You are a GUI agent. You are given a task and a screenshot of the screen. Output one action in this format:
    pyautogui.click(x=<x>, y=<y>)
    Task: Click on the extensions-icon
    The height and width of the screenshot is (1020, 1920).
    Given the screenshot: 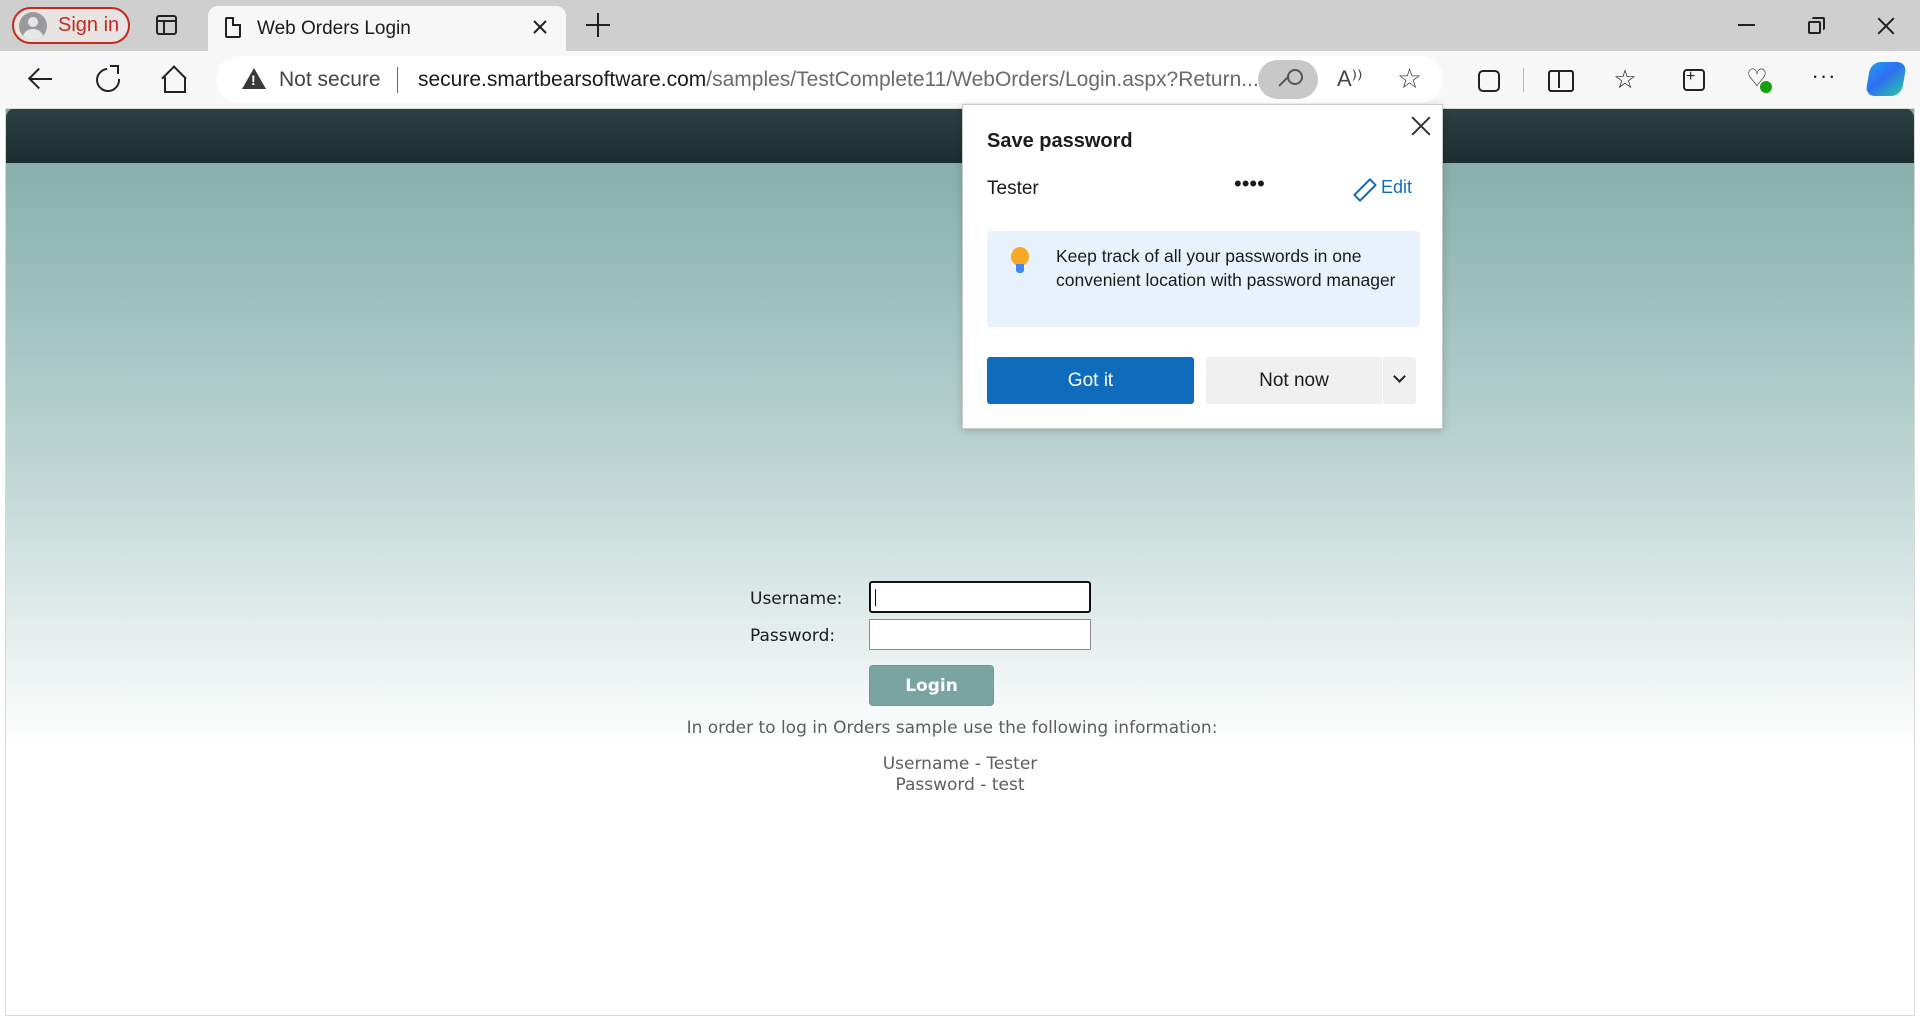 What is the action you would take?
    pyautogui.click(x=1487, y=79)
    